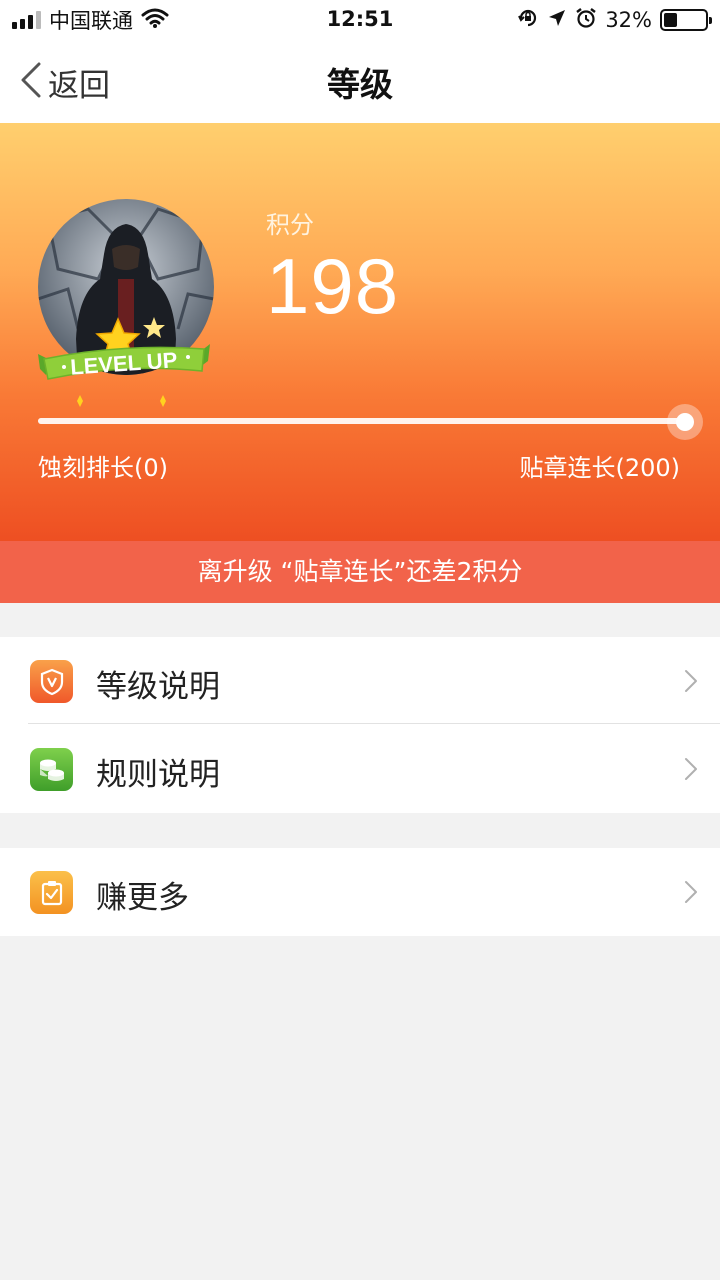 Image resolution: width=720 pixels, height=1280 pixels. What do you see at coordinates (360, 572) in the screenshot?
I see `upgrade-hint-bar: 离升级 “贴章连长”还差2积分` at bounding box center [360, 572].